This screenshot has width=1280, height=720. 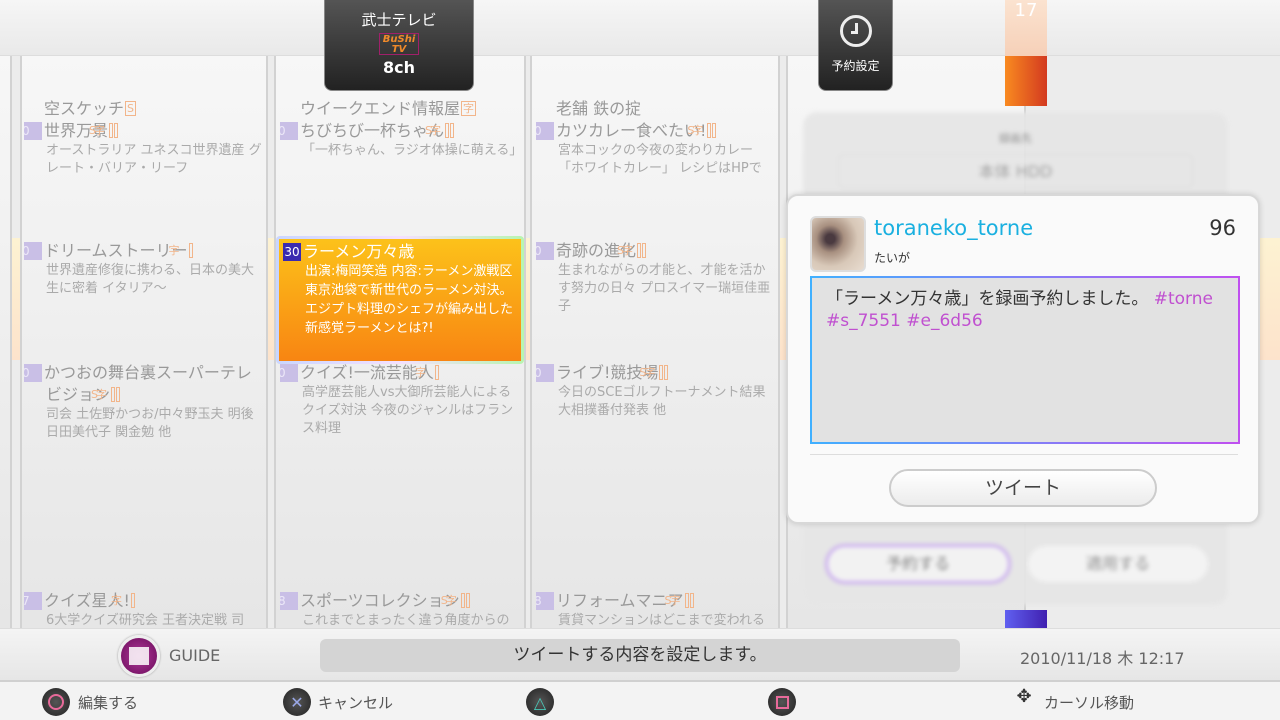 What do you see at coordinates (380, 600) in the screenshot?
I see `program-title: スポーツコレクション` at bounding box center [380, 600].